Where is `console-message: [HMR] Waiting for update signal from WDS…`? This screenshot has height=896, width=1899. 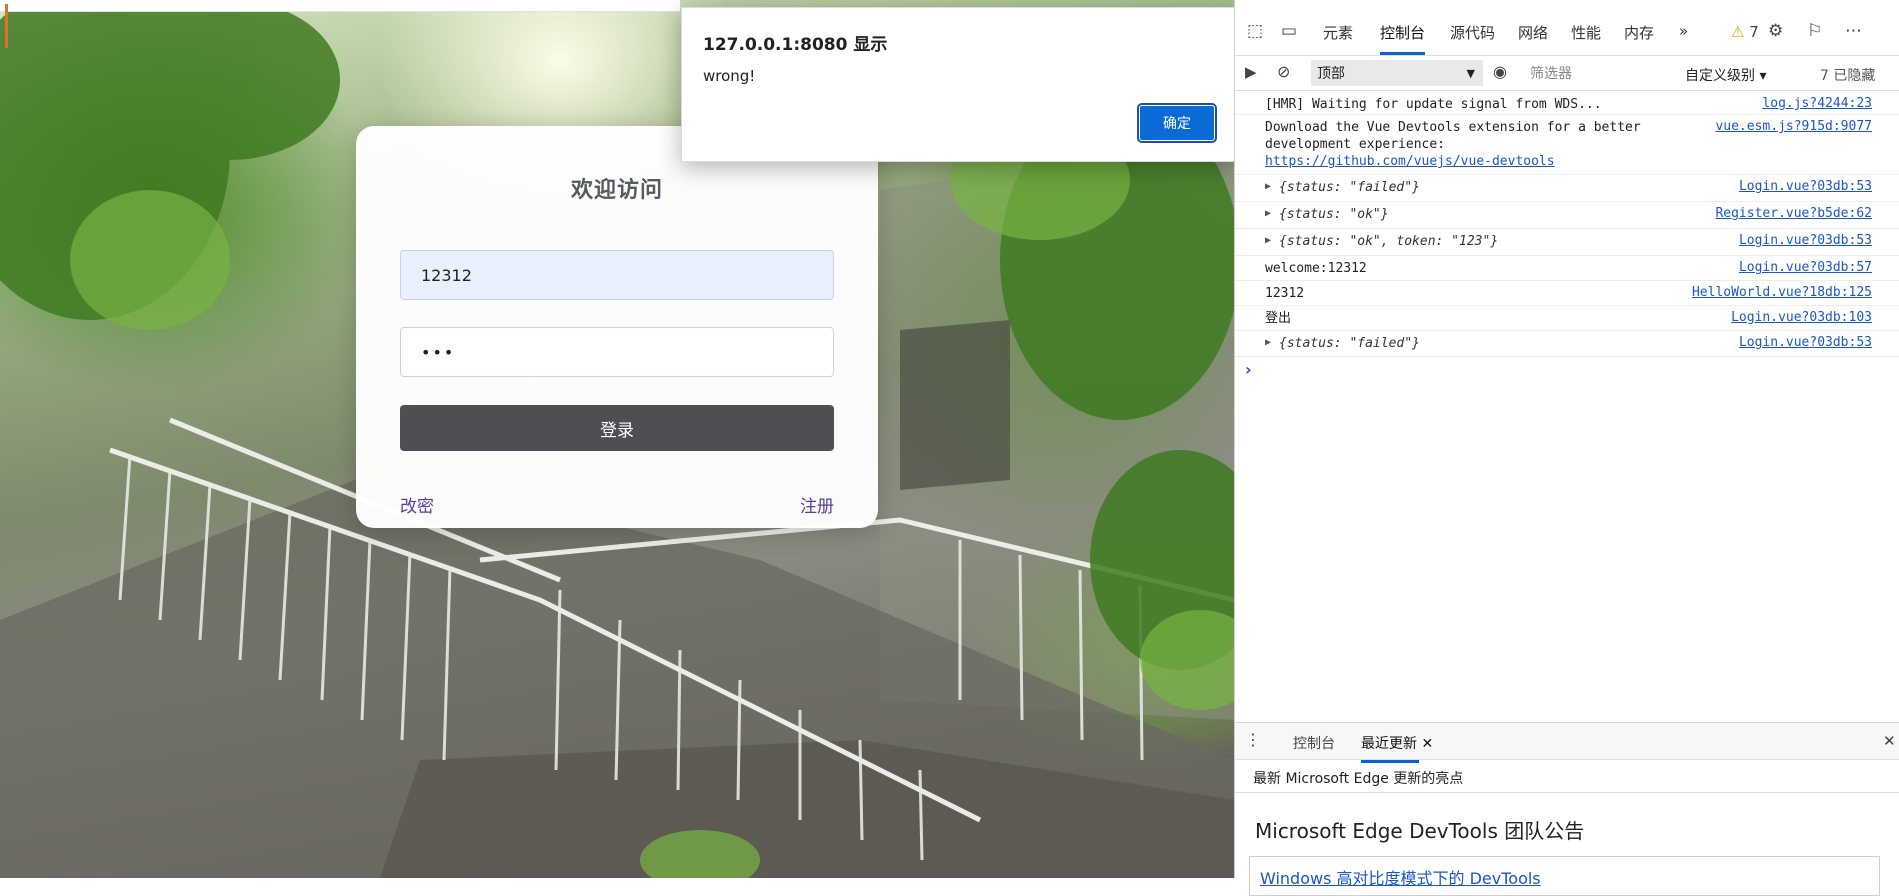
console-message: [HMR] Waiting for update signal from WDS… is located at coordinates (1433, 104).